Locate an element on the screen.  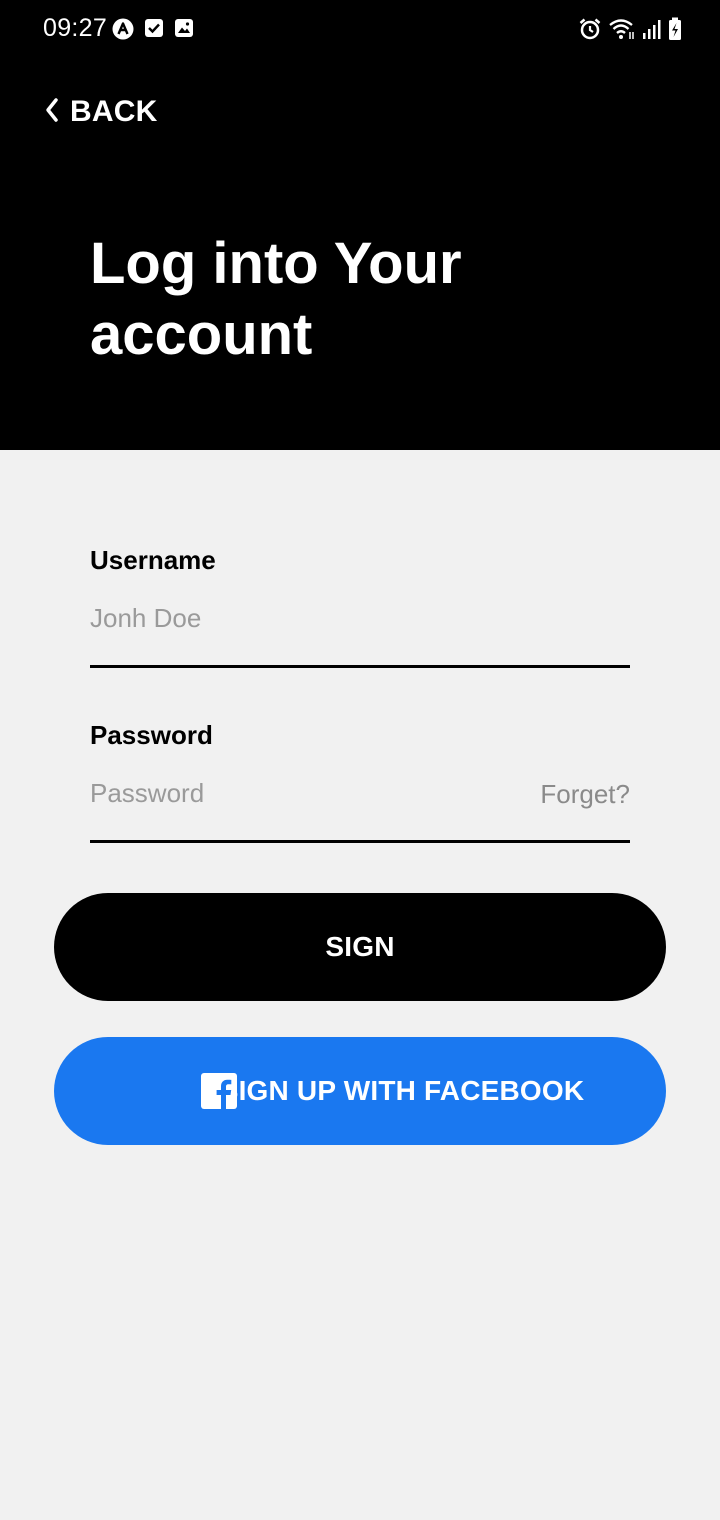
page-title-line-2: account is located at coordinates (201, 334).